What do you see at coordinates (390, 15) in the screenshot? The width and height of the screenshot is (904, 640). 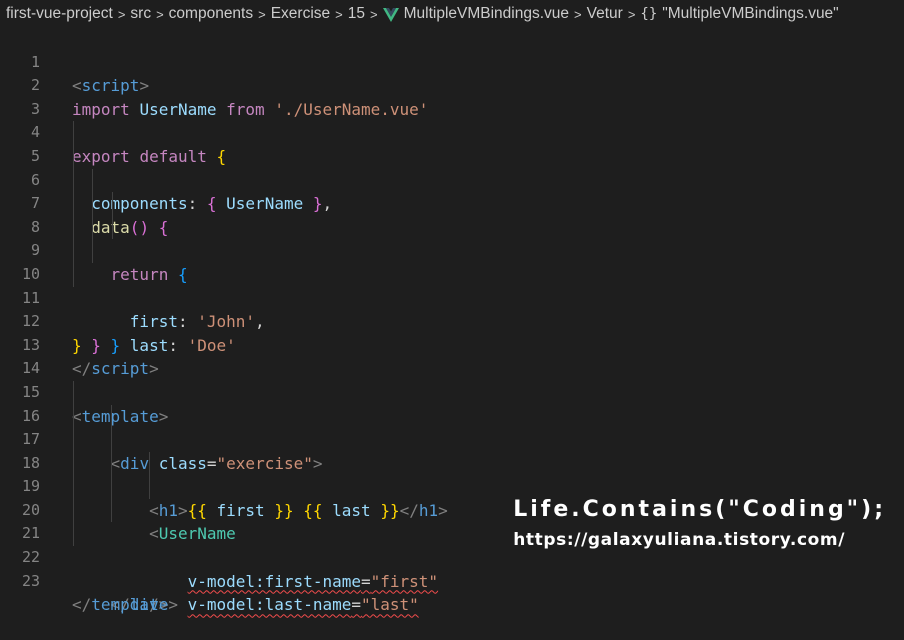 I see `vue-file-icon` at bounding box center [390, 15].